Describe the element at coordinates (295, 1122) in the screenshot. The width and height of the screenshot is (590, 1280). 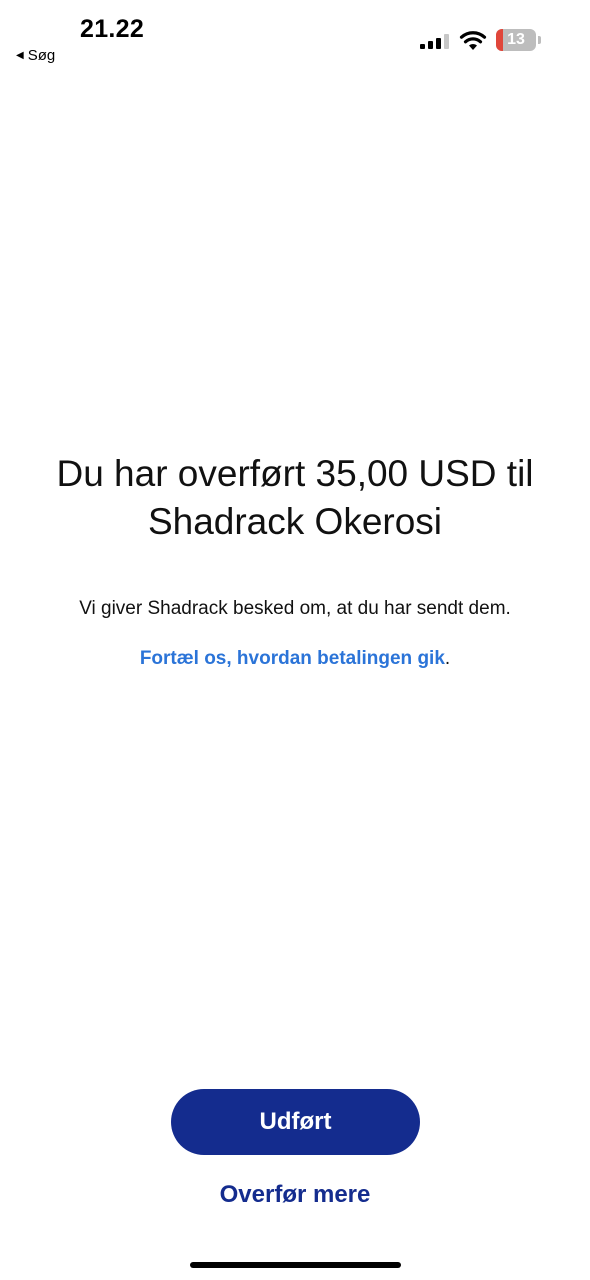
I see `done-button: Udført` at that location.